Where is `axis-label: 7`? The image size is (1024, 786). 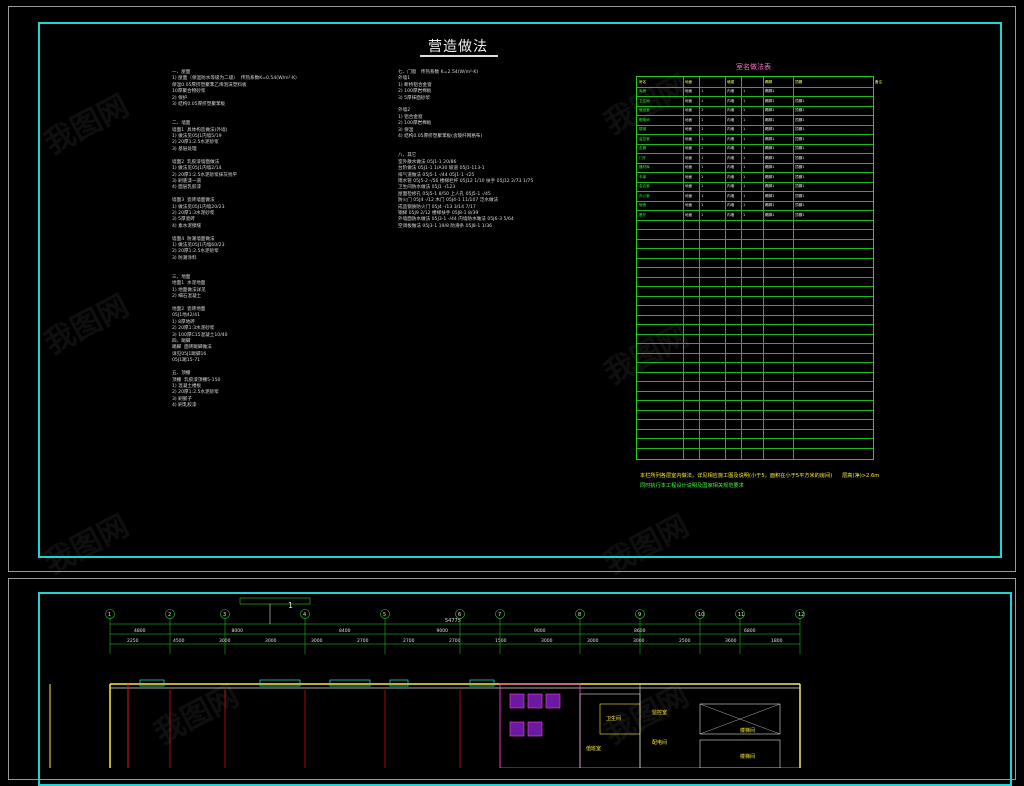 axis-label: 7 is located at coordinates (499, 615).